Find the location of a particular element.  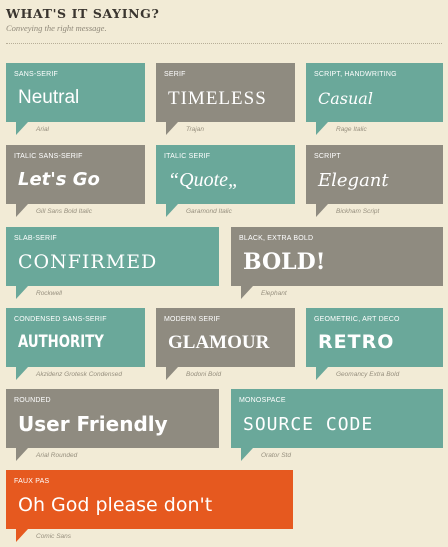

card-sample: Casual is located at coordinates (345, 98).